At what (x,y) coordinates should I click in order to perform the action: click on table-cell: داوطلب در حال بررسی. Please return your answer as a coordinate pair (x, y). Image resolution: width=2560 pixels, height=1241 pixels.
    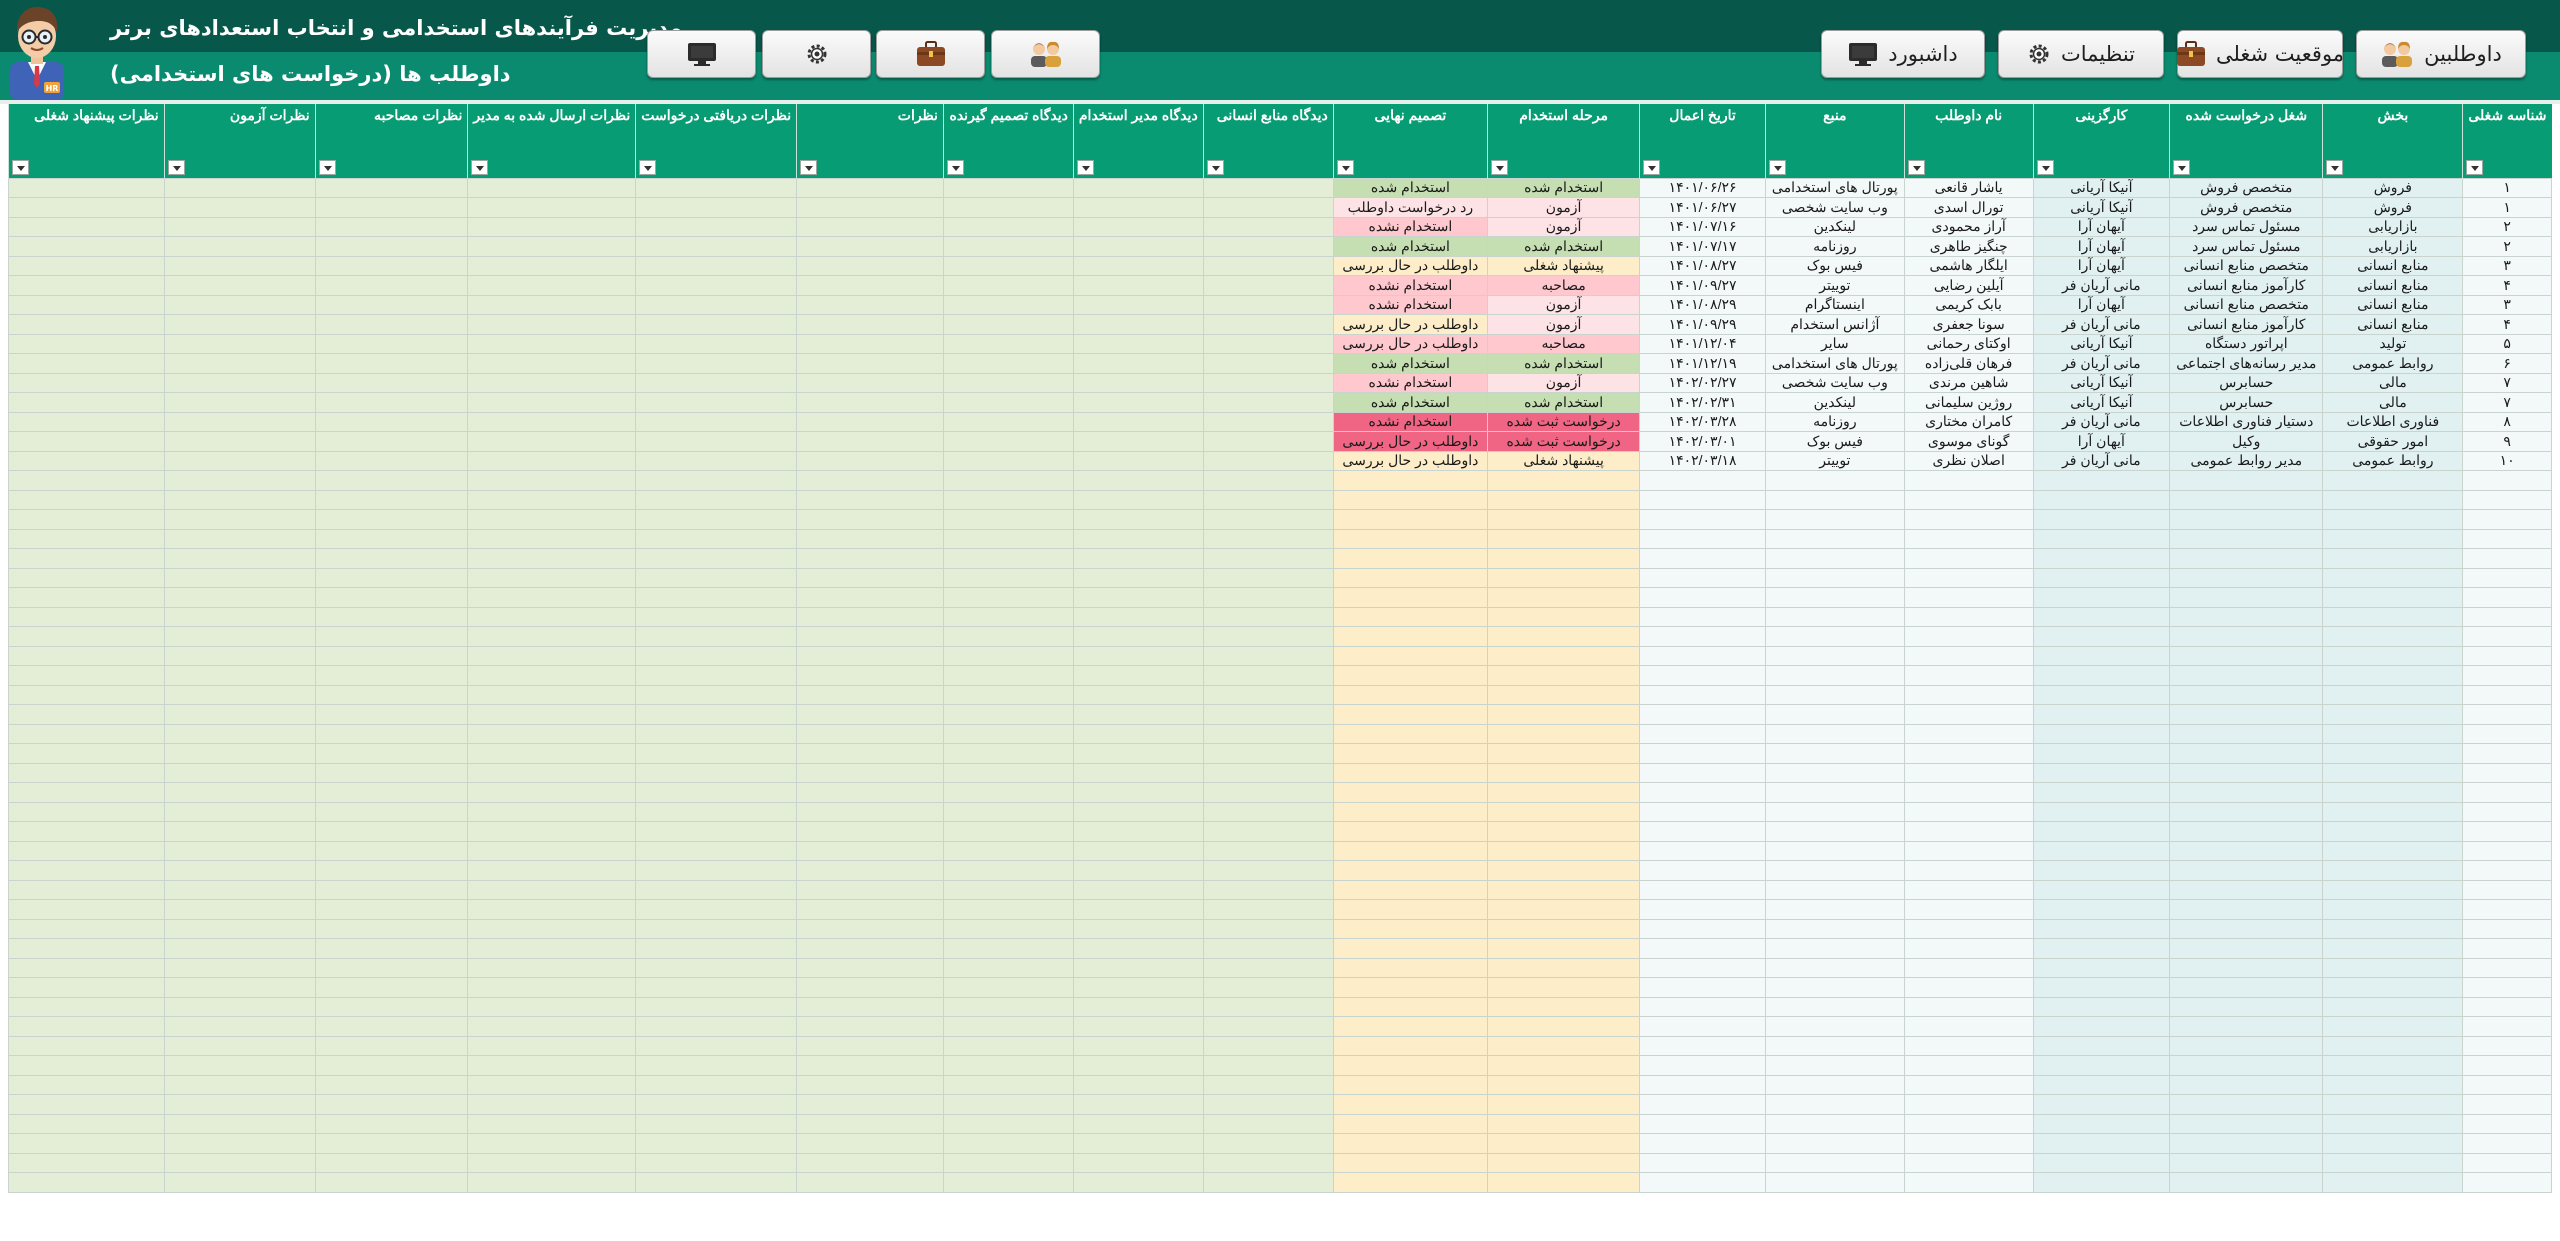
    Looking at the image, I should click on (1410, 460).